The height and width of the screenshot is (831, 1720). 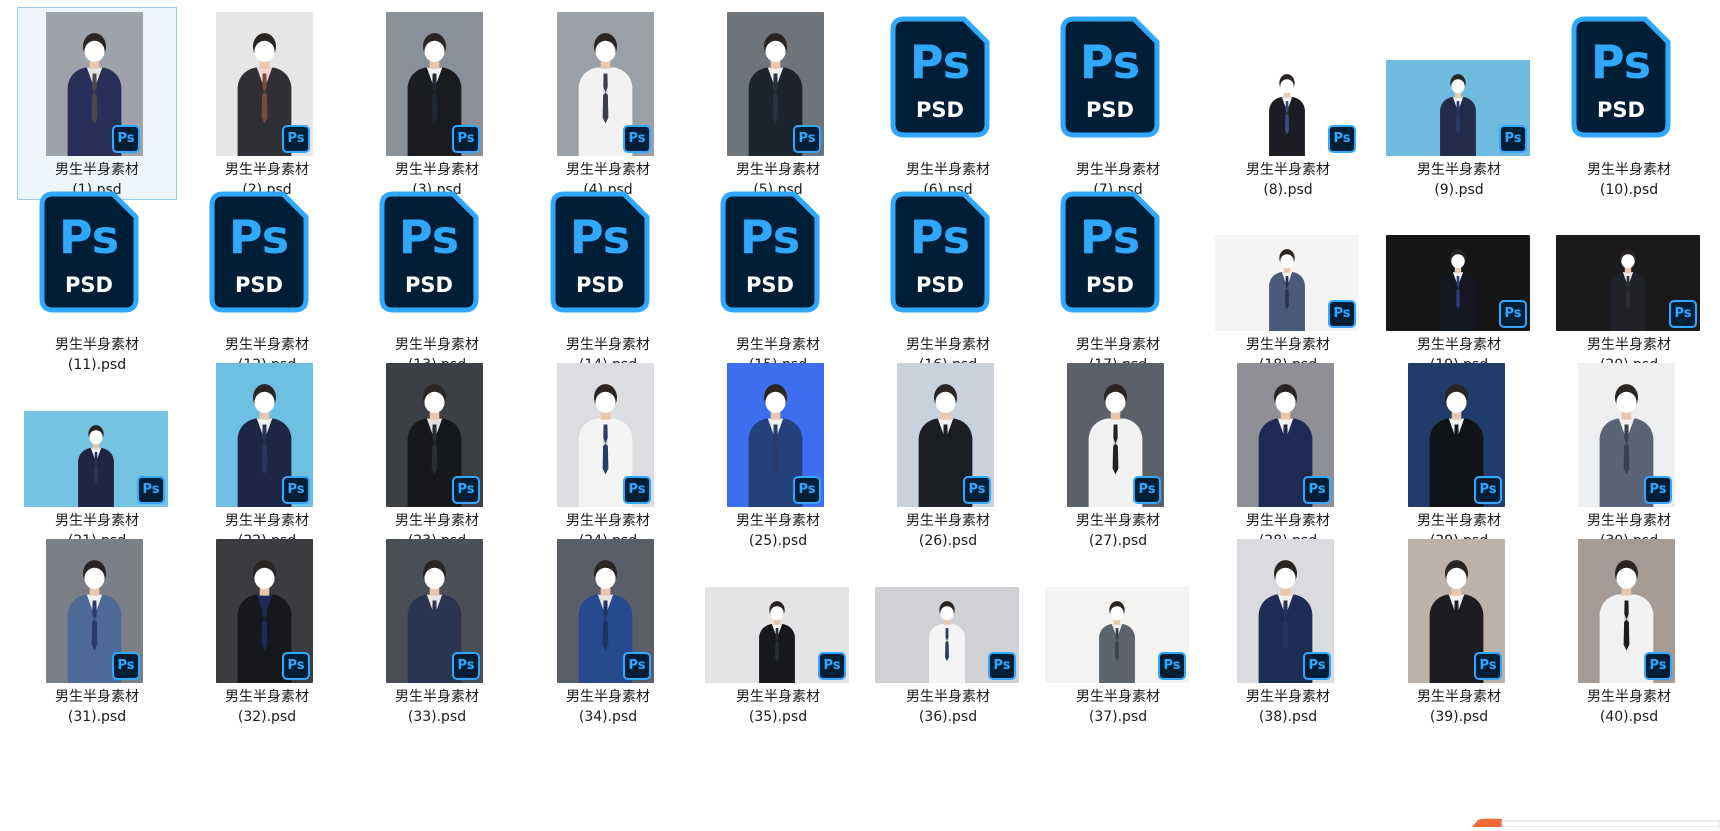 I want to click on file-item: Ps 男生半身素材 (39).psd, so click(x=1459, y=630).